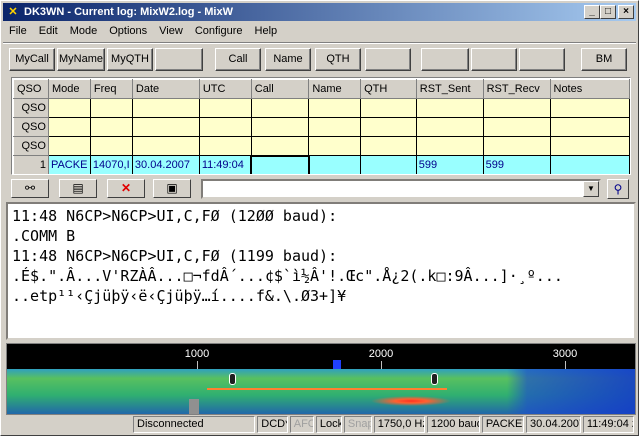 This screenshot has width=639, height=436. I want to click on tuning-marker-icon, so click(337, 364).